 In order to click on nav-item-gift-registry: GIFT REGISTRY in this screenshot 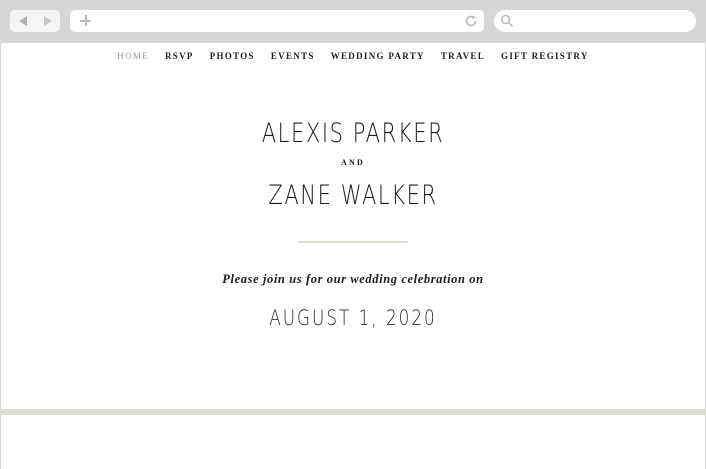, I will do `click(545, 56)`.